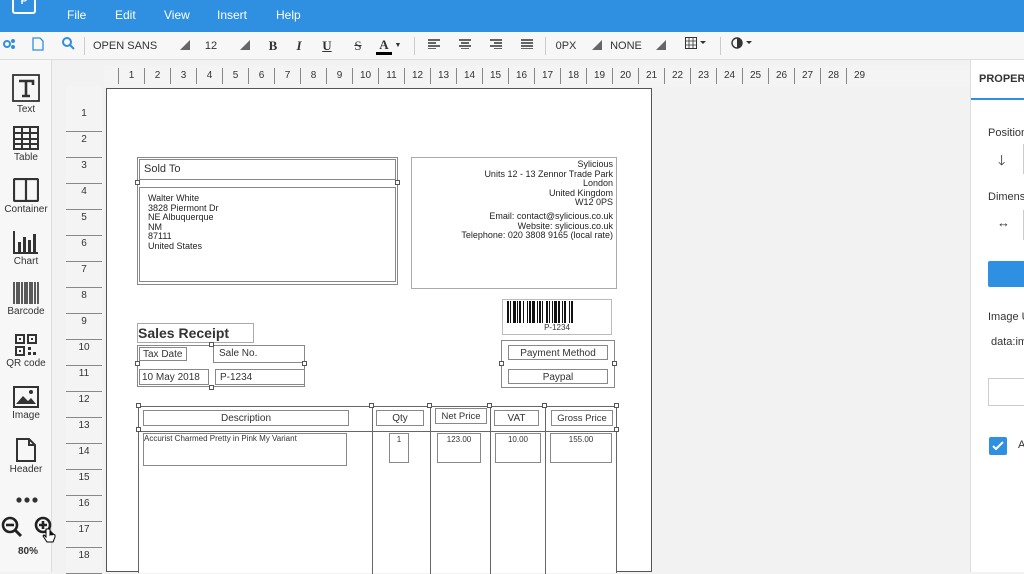  Describe the element at coordinates (1001, 79) in the screenshot. I see `properties-title: PROPERT` at that location.